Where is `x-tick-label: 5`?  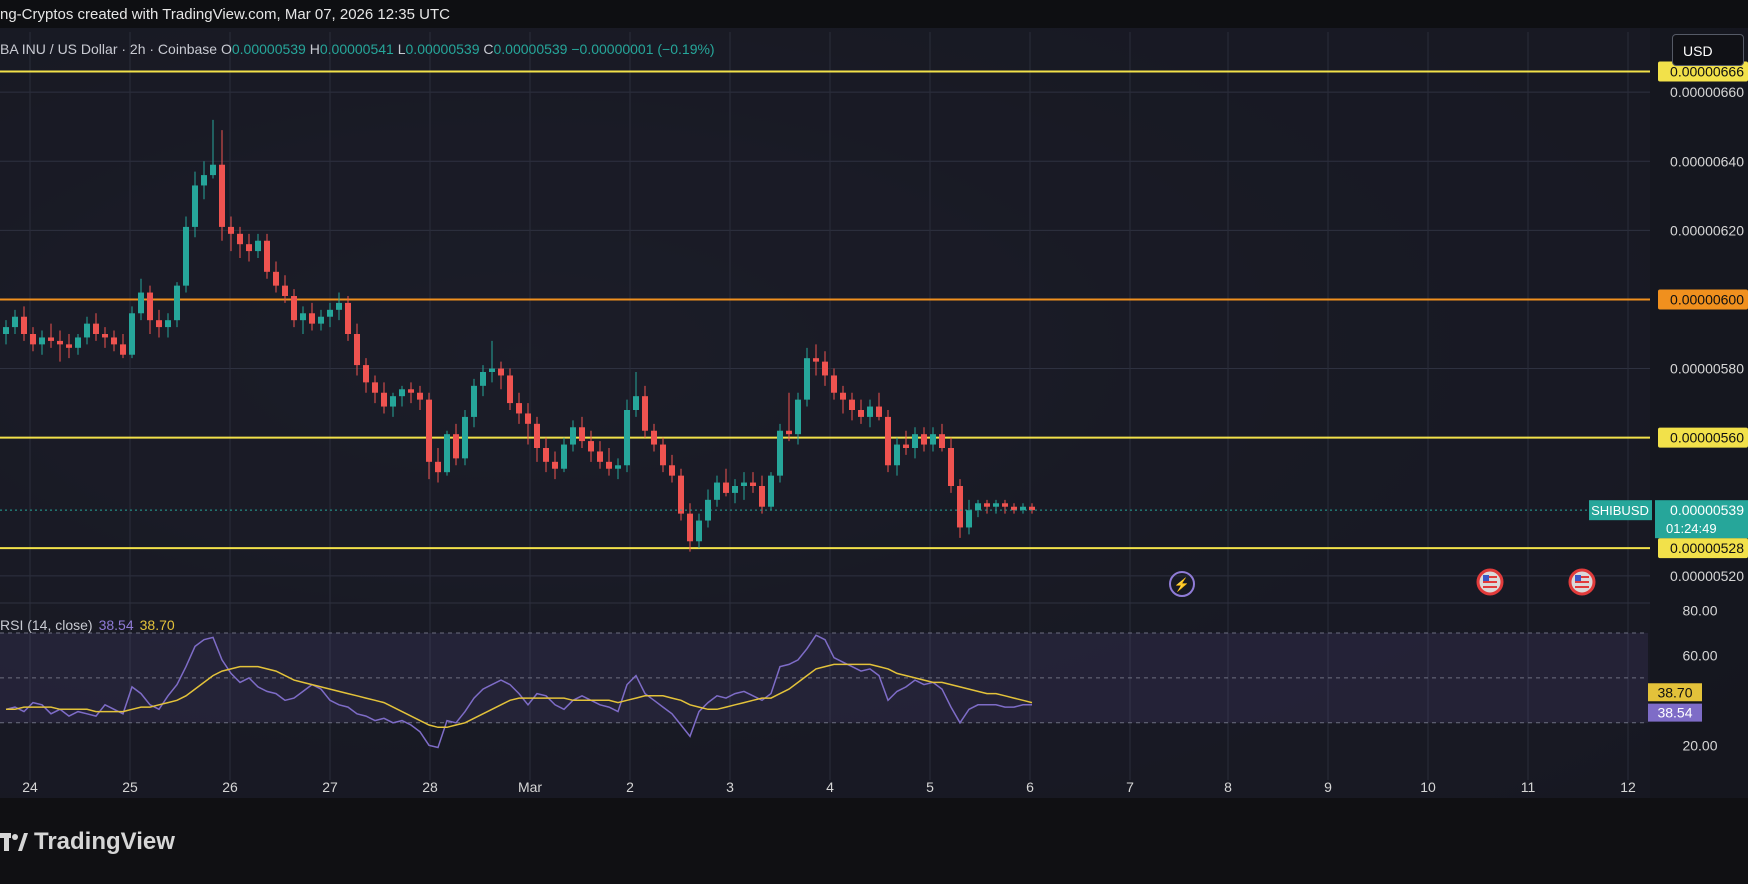
x-tick-label: 5 is located at coordinates (930, 787).